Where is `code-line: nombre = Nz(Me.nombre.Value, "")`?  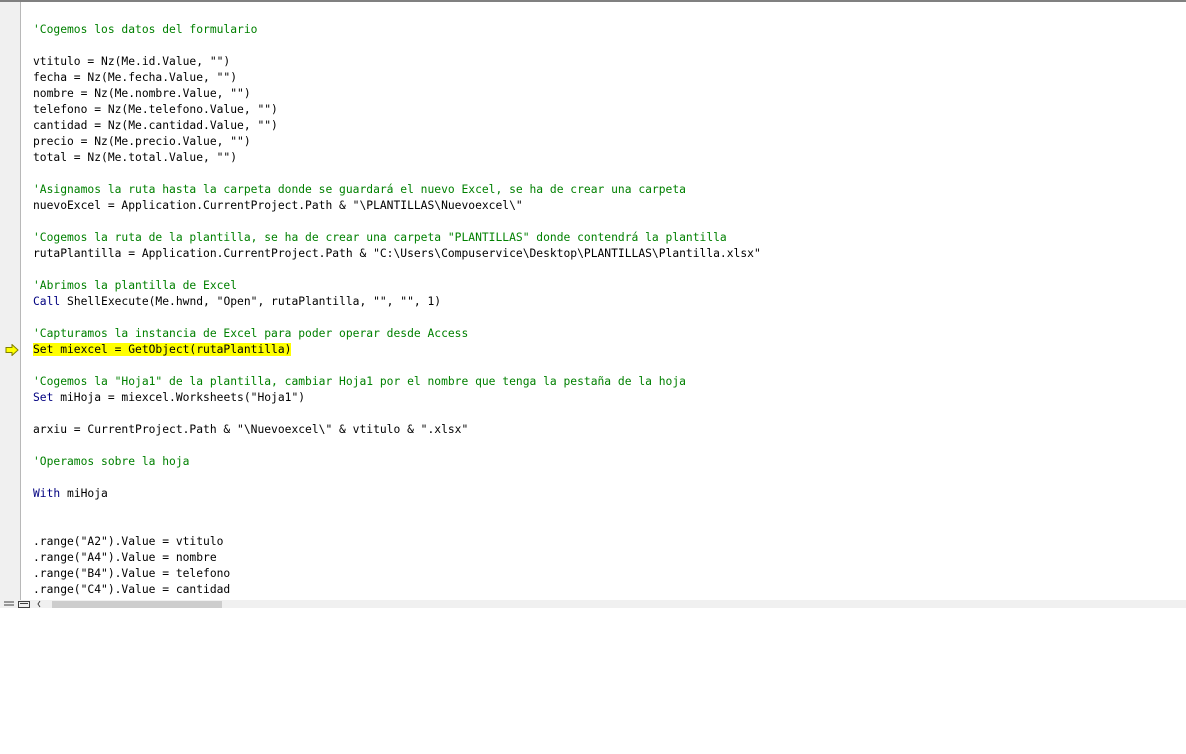
code-line: nombre = Nz(Me.nombre.Value, "") is located at coordinates (609, 94).